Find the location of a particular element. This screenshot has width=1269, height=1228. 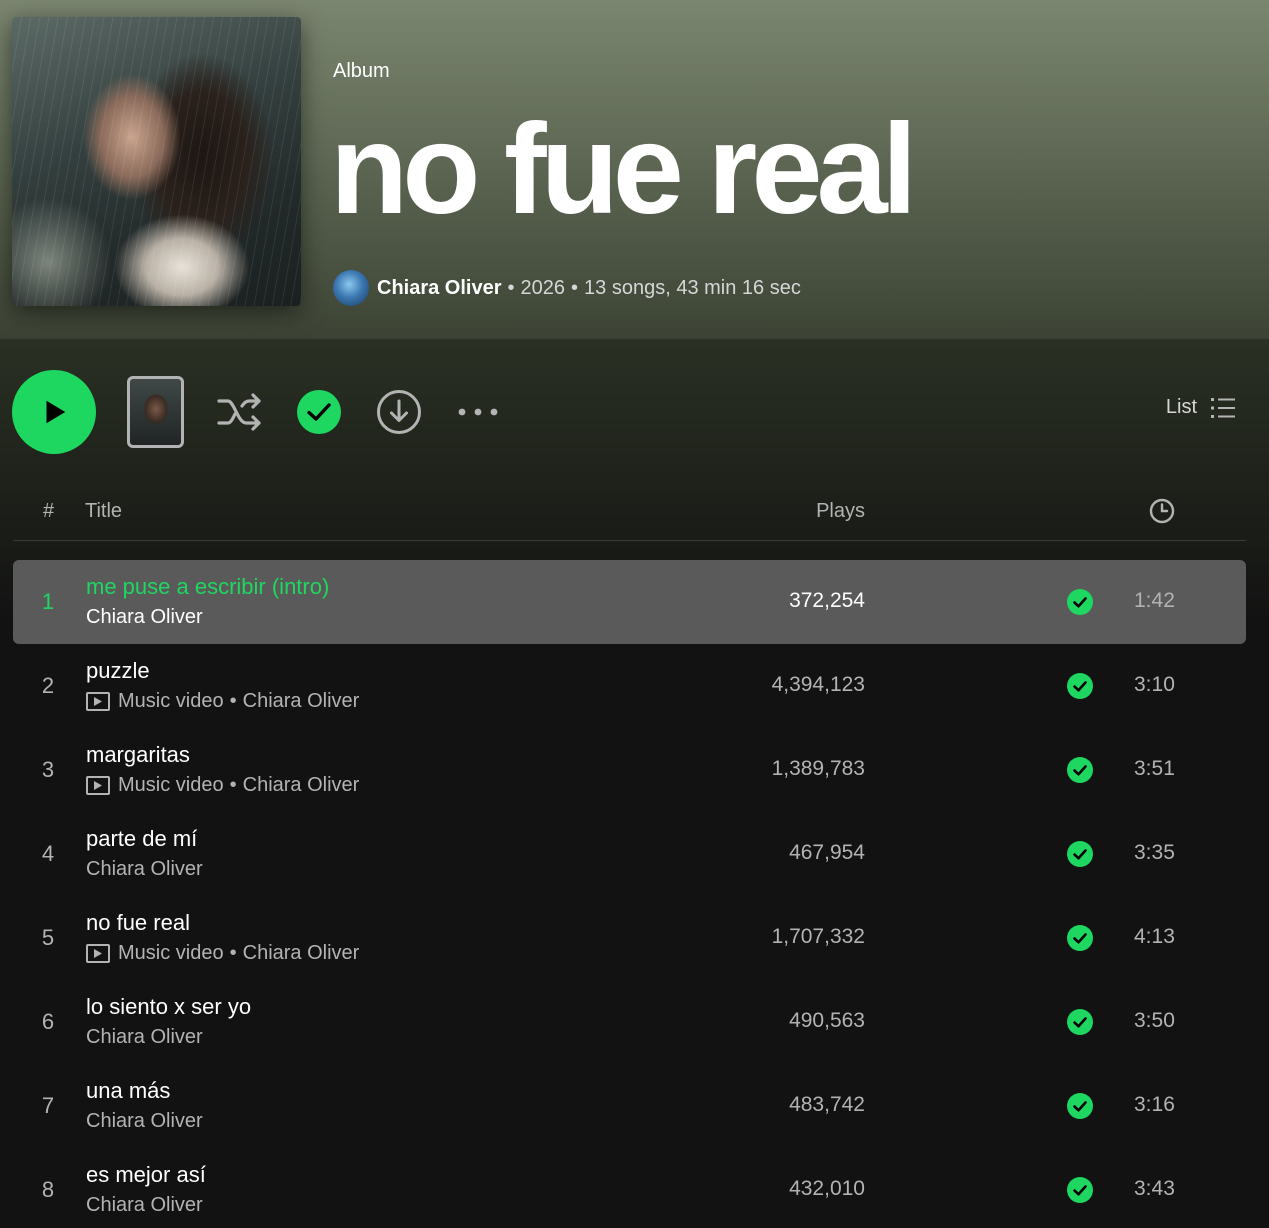

album-cover is located at coordinates (156, 161).